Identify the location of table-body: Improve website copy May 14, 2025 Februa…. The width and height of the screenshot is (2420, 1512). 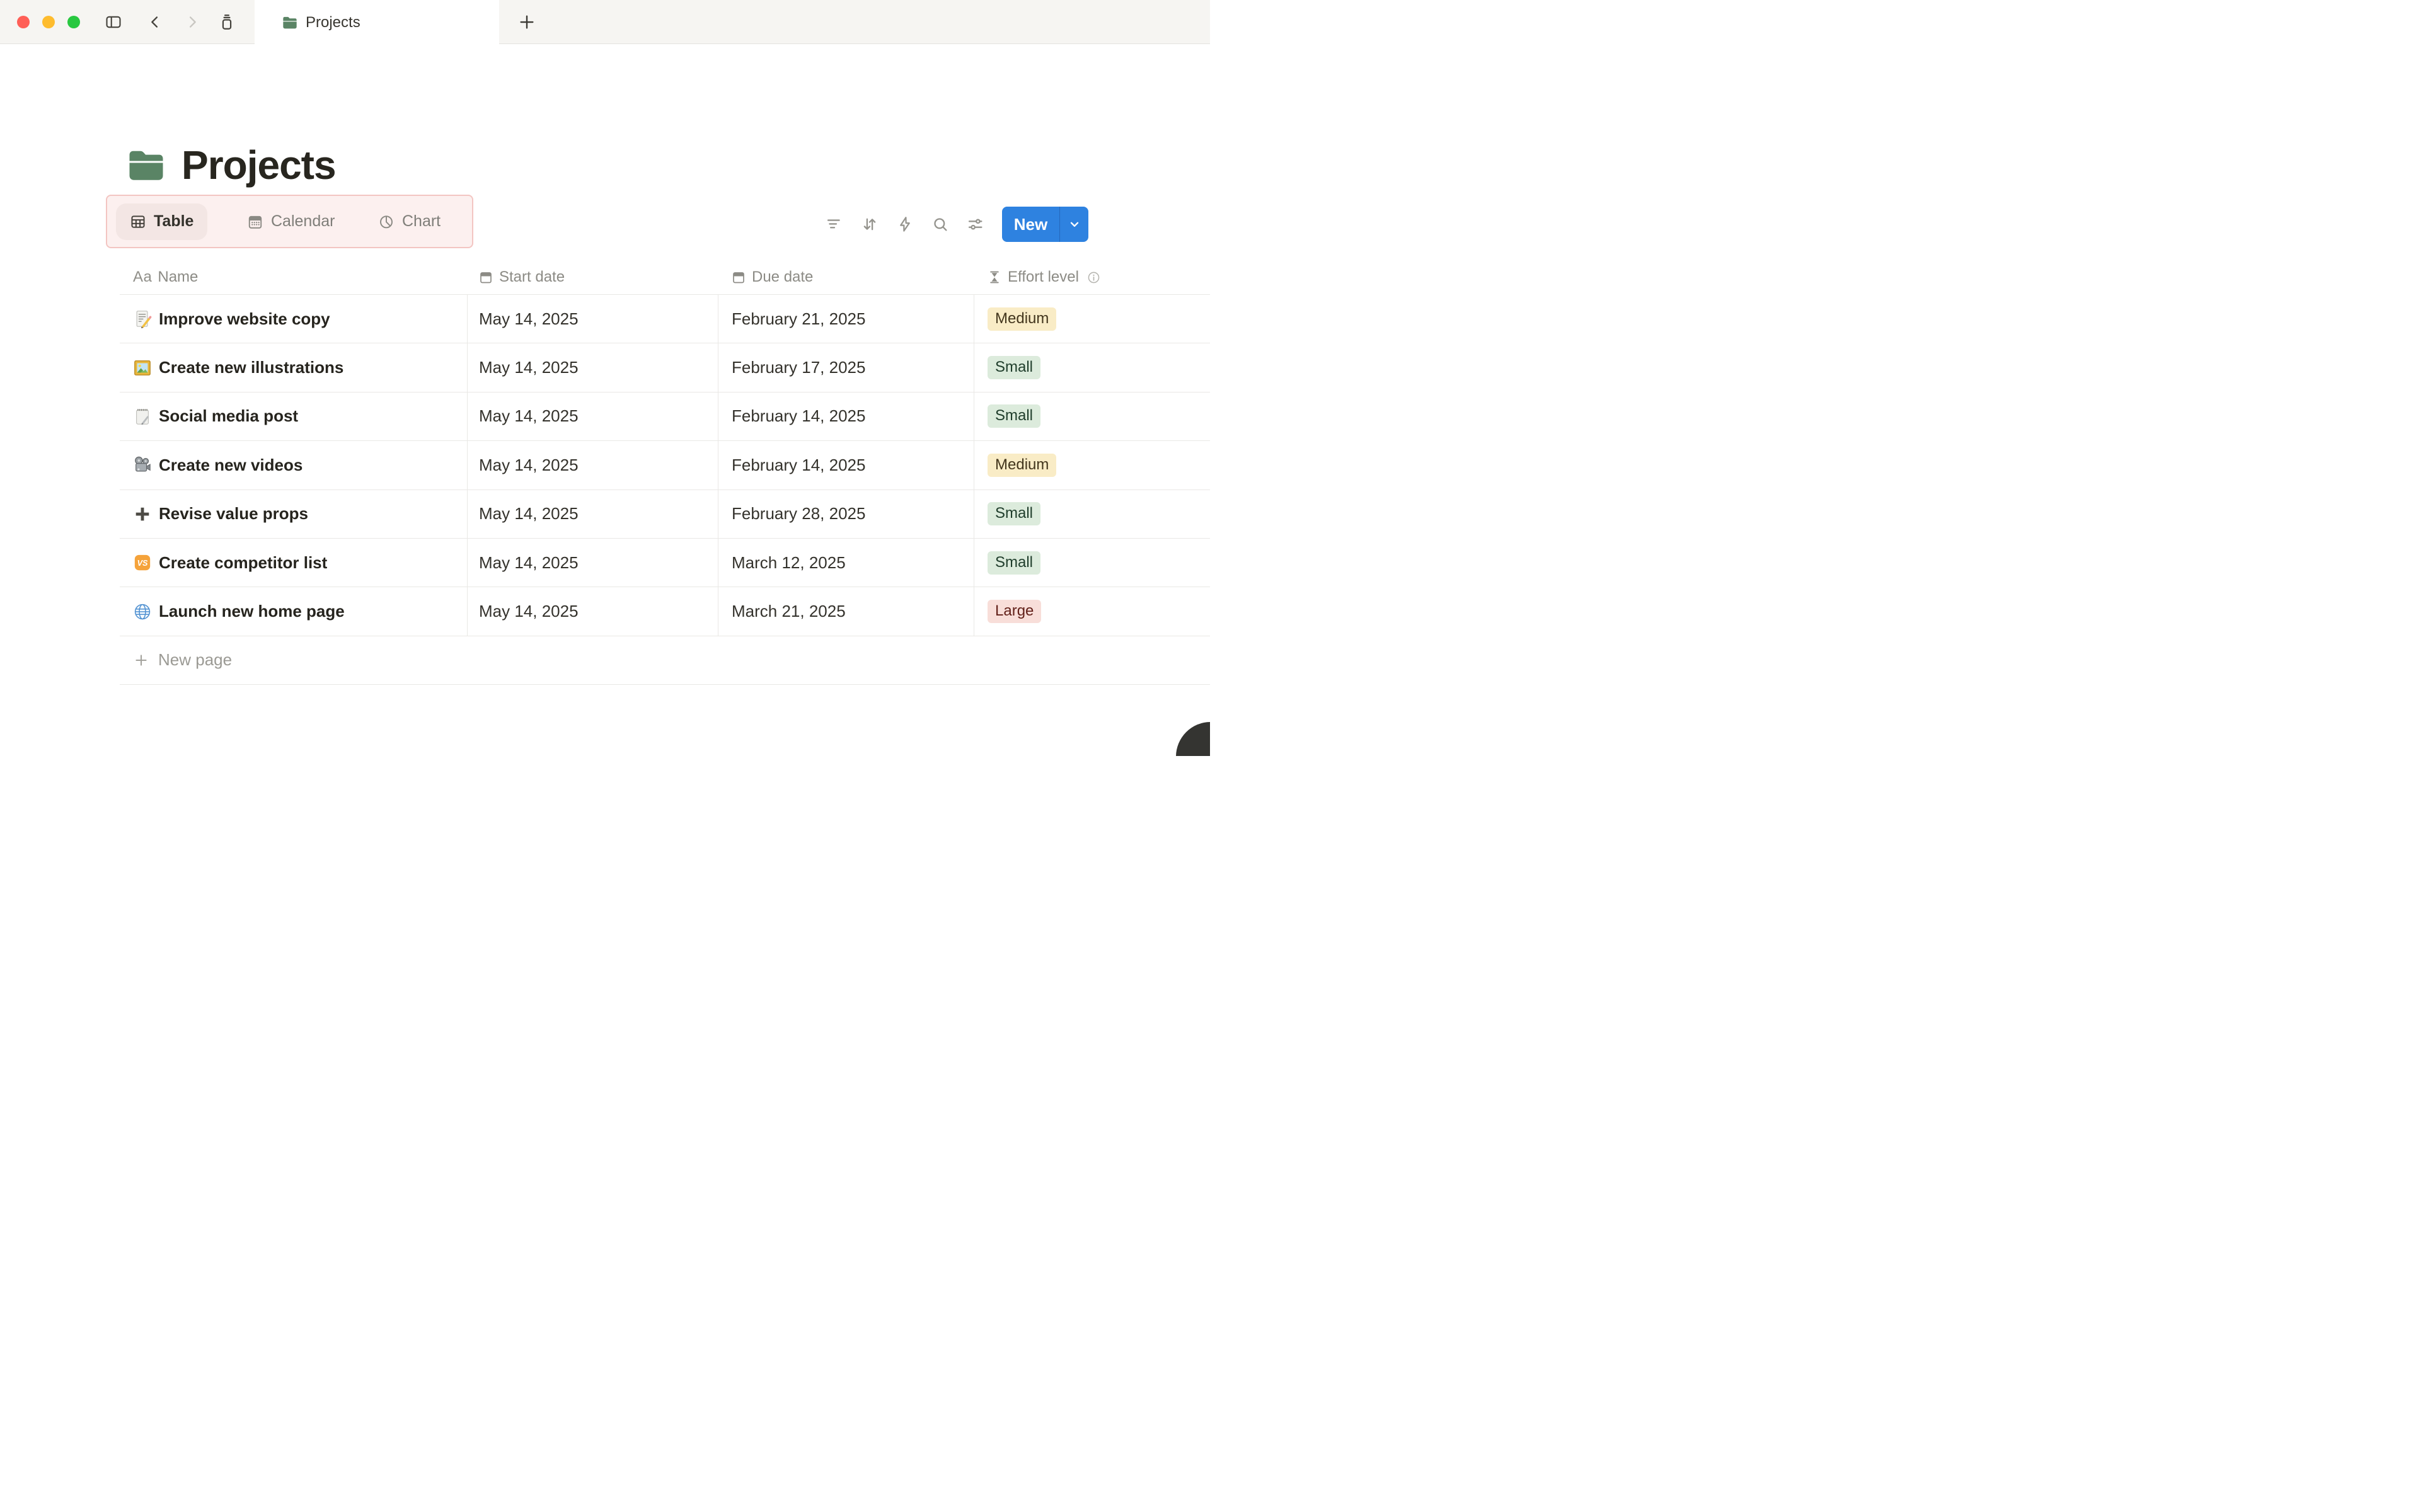
(665, 465).